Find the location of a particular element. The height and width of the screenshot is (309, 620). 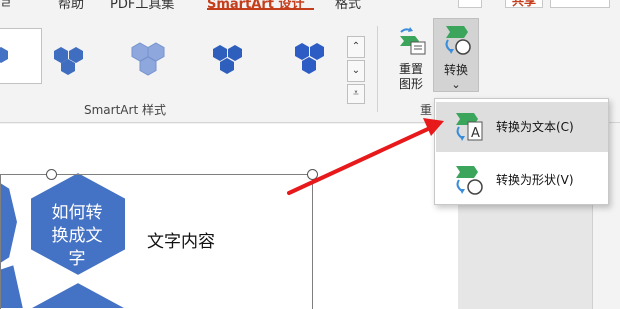

convert-button: 转换 ⌄ is located at coordinates (456, 55).